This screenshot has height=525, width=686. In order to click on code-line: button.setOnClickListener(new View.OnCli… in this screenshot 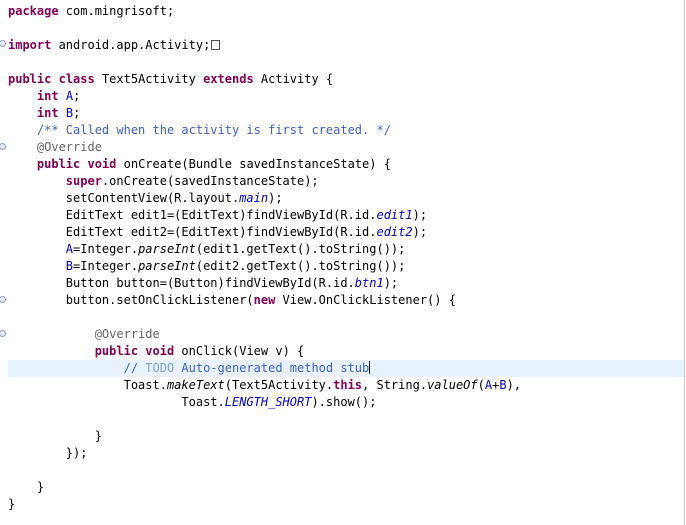, I will do `click(232, 300)`.